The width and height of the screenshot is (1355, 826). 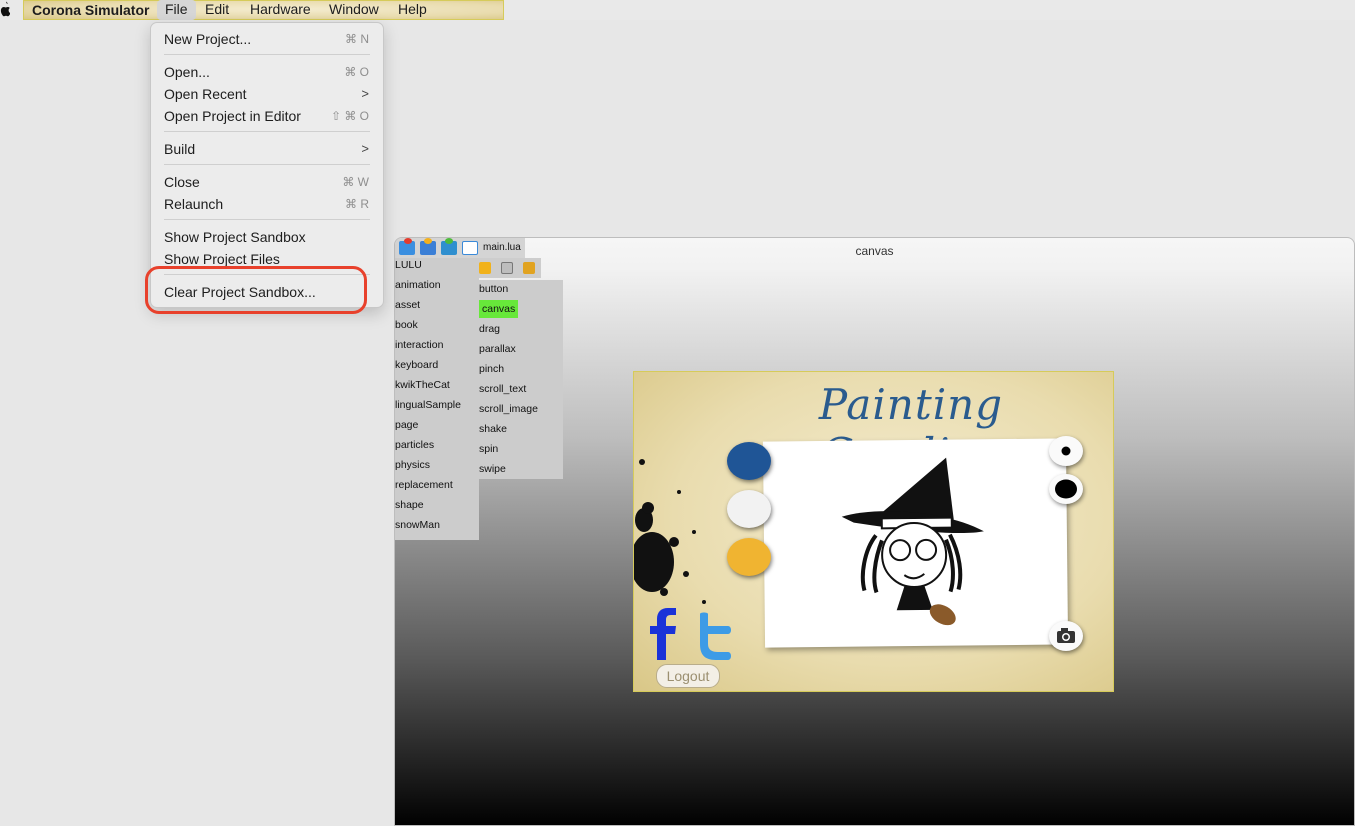 I want to click on list-item: scroll_text, so click(x=502, y=389).